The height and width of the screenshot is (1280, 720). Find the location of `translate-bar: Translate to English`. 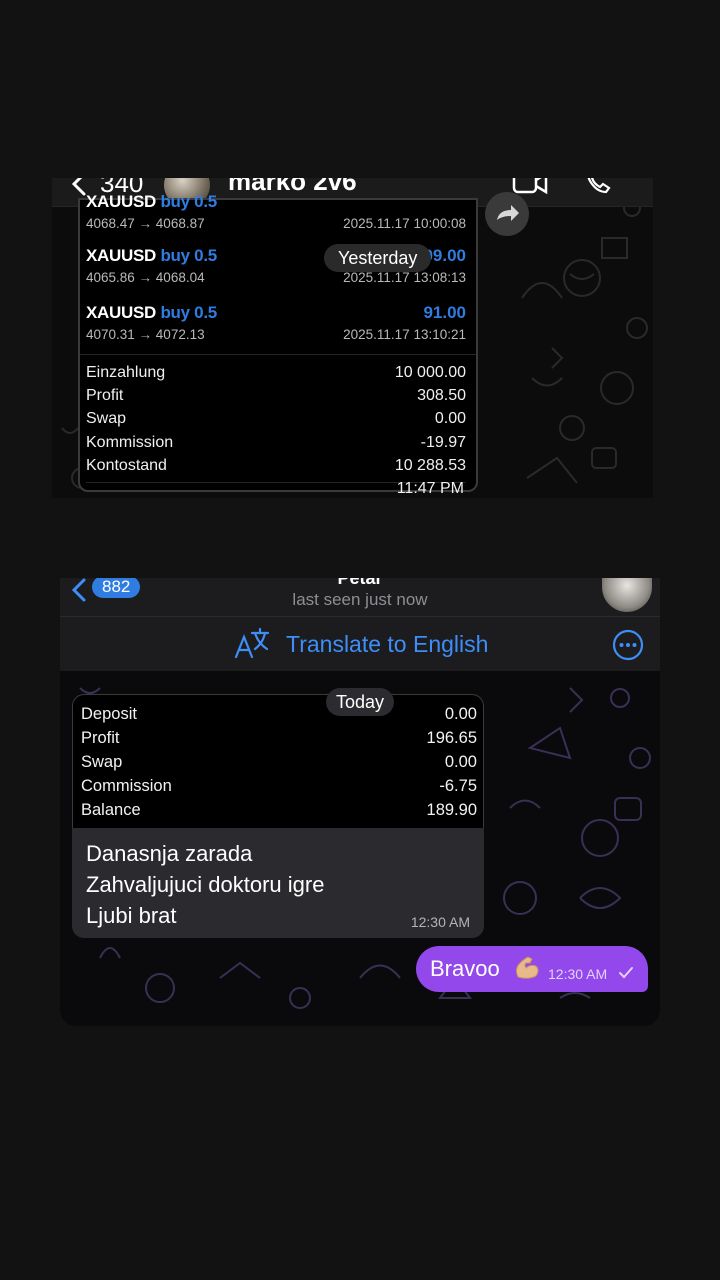

translate-bar: Translate to English is located at coordinates (360, 643).